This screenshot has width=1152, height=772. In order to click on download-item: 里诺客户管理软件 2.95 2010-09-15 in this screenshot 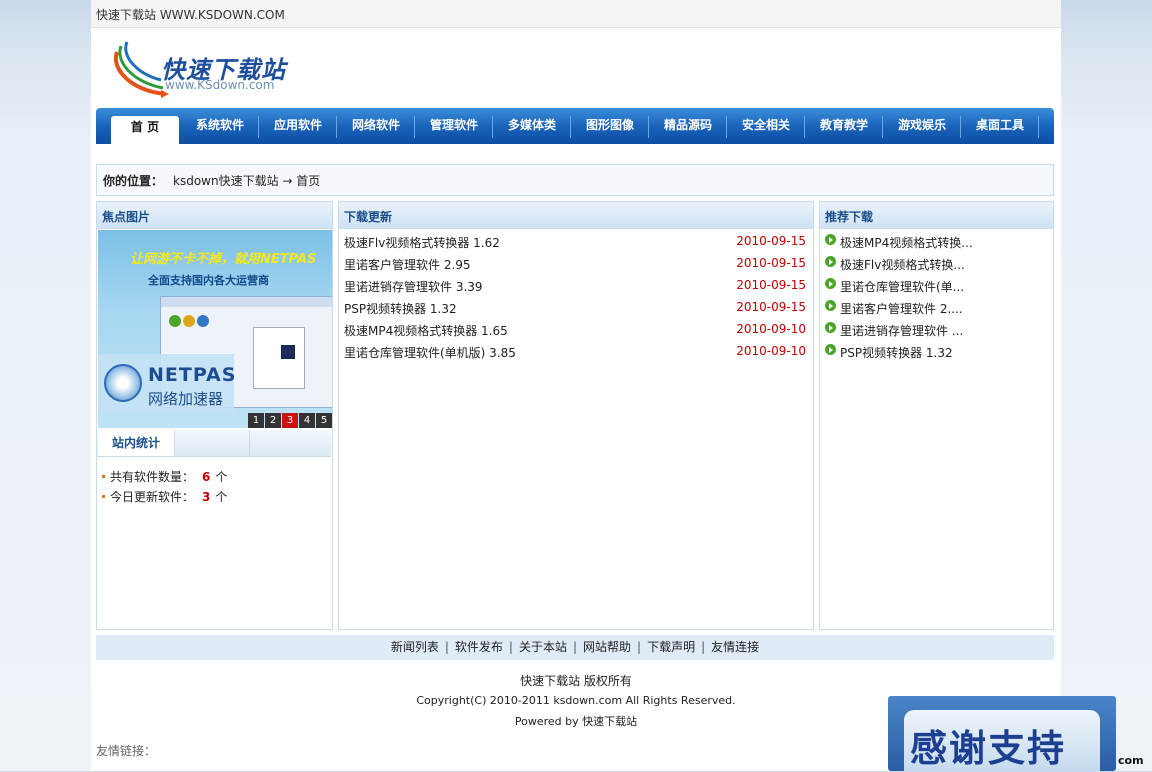, I will do `click(575, 263)`.